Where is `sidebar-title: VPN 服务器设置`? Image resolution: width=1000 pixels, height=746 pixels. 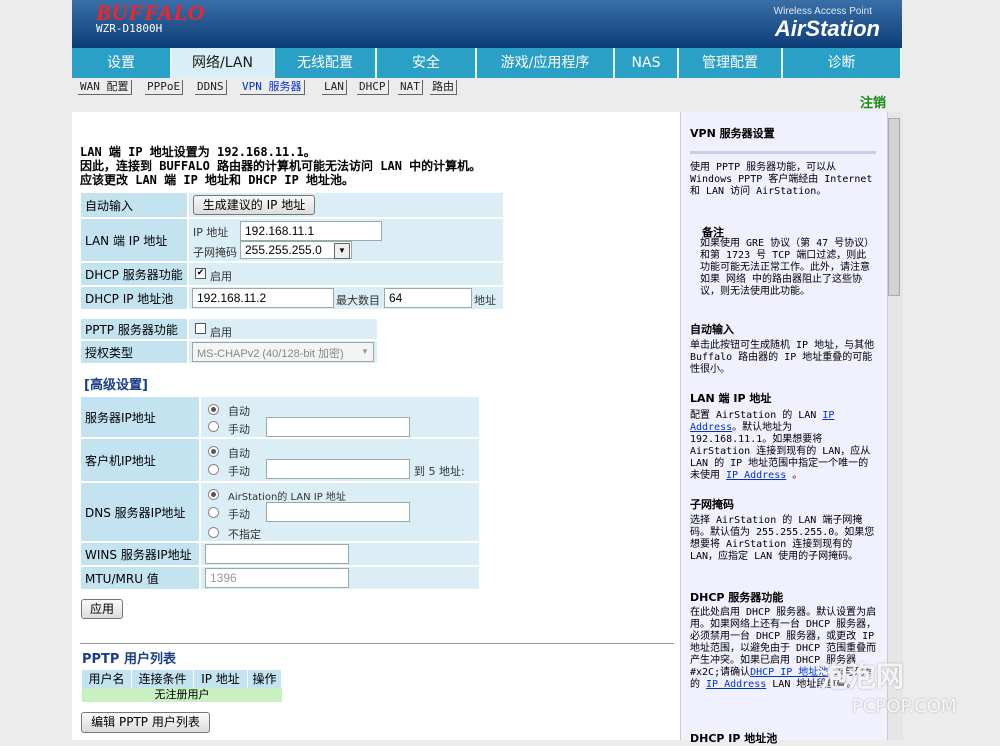 sidebar-title: VPN 服务器设置 is located at coordinates (732, 133).